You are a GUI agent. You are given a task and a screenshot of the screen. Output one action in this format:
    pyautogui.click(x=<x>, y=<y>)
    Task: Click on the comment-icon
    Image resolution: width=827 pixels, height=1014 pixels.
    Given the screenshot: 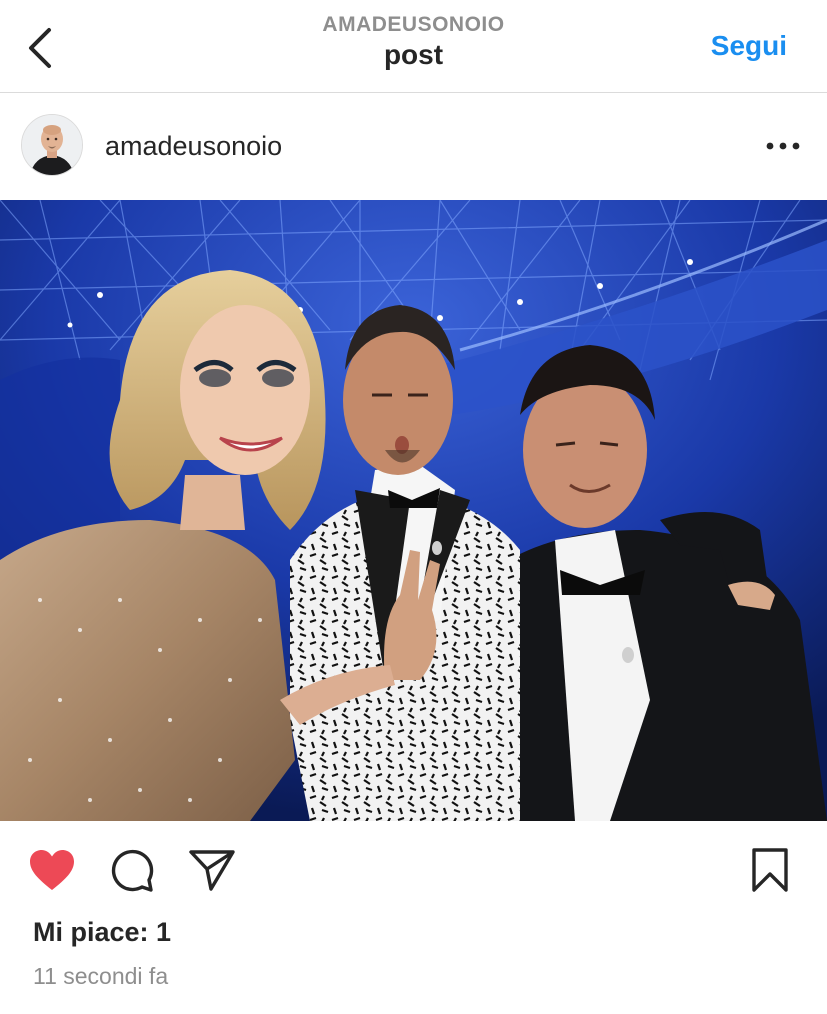 What is the action you would take?
    pyautogui.click(x=132, y=870)
    